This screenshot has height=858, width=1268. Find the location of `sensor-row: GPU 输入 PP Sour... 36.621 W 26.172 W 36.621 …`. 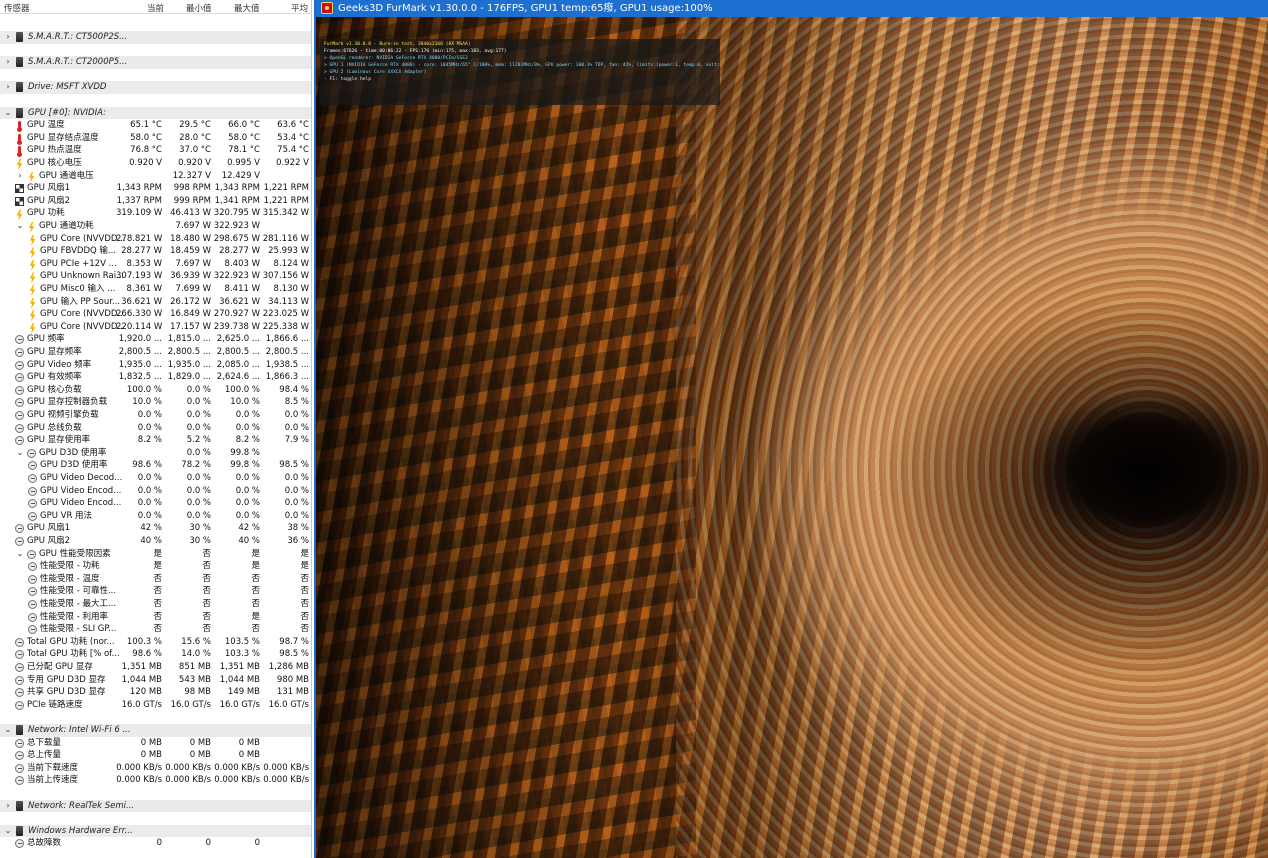

sensor-row: GPU 输入 PP Sour... 36.621 W 26.172 W 36.621 … is located at coordinates (155, 302).